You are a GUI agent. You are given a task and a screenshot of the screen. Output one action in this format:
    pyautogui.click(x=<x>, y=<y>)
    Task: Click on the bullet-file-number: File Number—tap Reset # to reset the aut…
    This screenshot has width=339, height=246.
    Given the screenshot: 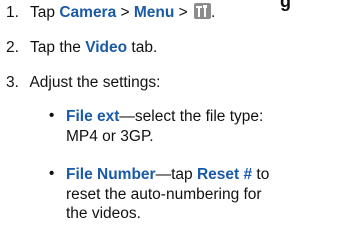 What is the action you would take?
    pyautogui.click(x=167, y=194)
    